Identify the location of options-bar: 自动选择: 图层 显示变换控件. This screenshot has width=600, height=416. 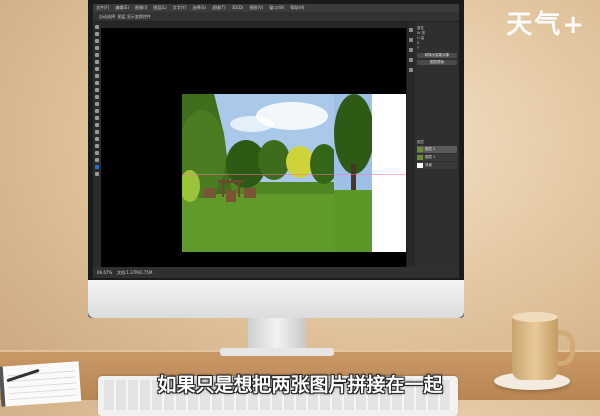
(276, 17).